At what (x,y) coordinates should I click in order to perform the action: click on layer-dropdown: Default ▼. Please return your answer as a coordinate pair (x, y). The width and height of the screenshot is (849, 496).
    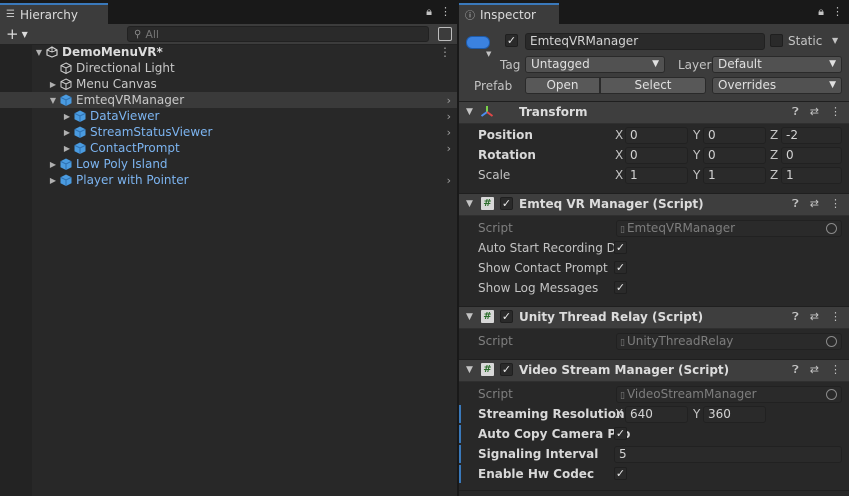
    Looking at the image, I should click on (777, 64).